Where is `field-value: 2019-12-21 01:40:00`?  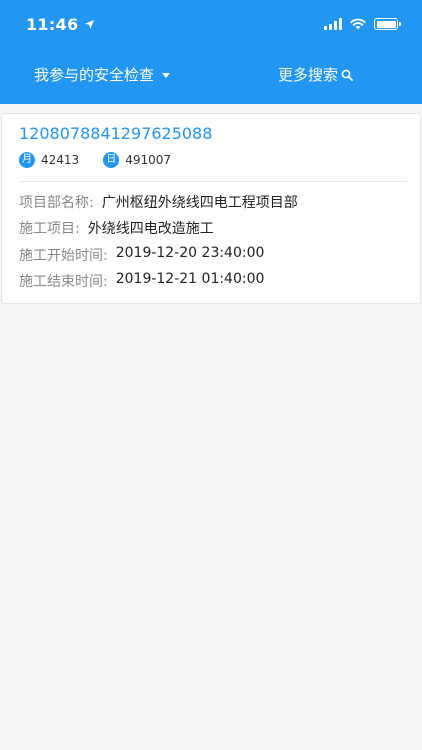 field-value: 2019-12-21 01:40:00 is located at coordinates (190, 279).